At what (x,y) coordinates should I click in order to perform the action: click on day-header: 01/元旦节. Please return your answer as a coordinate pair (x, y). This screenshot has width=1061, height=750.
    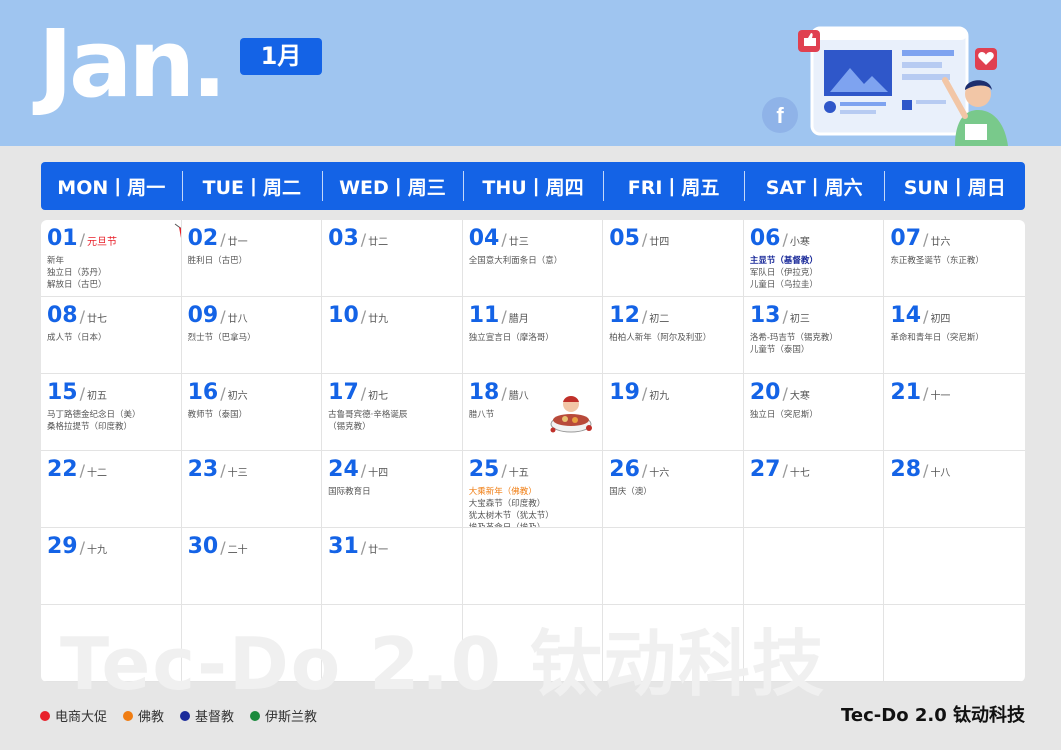
    Looking at the image, I should click on (111, 238).